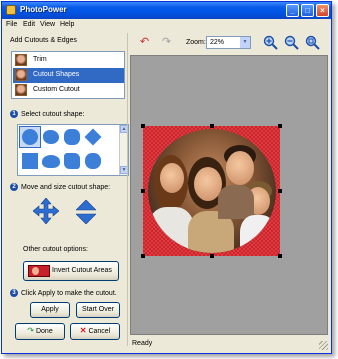  I want to click on photo-face-father, so click(240, 168).